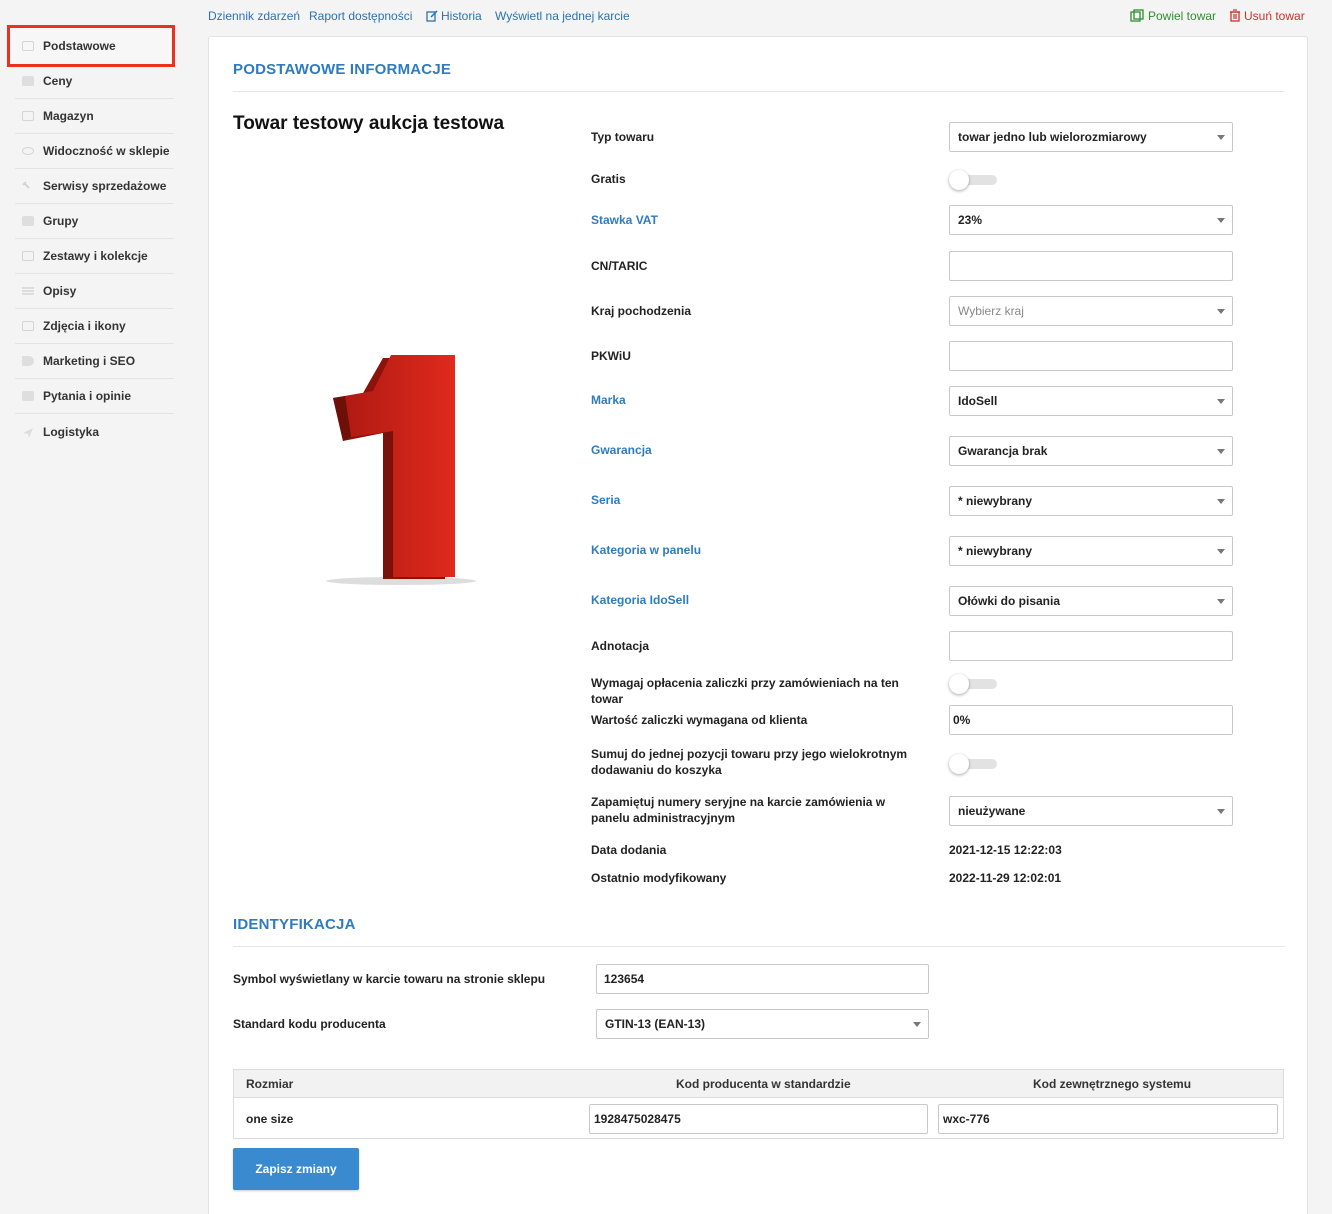 Image resolution: width=1332 pixels, height=1214 pixels. What do you see at coordinates (629, 850) in the screenshot?
I see `date-added-label: Data dodania` at bounding box center [629, 850].